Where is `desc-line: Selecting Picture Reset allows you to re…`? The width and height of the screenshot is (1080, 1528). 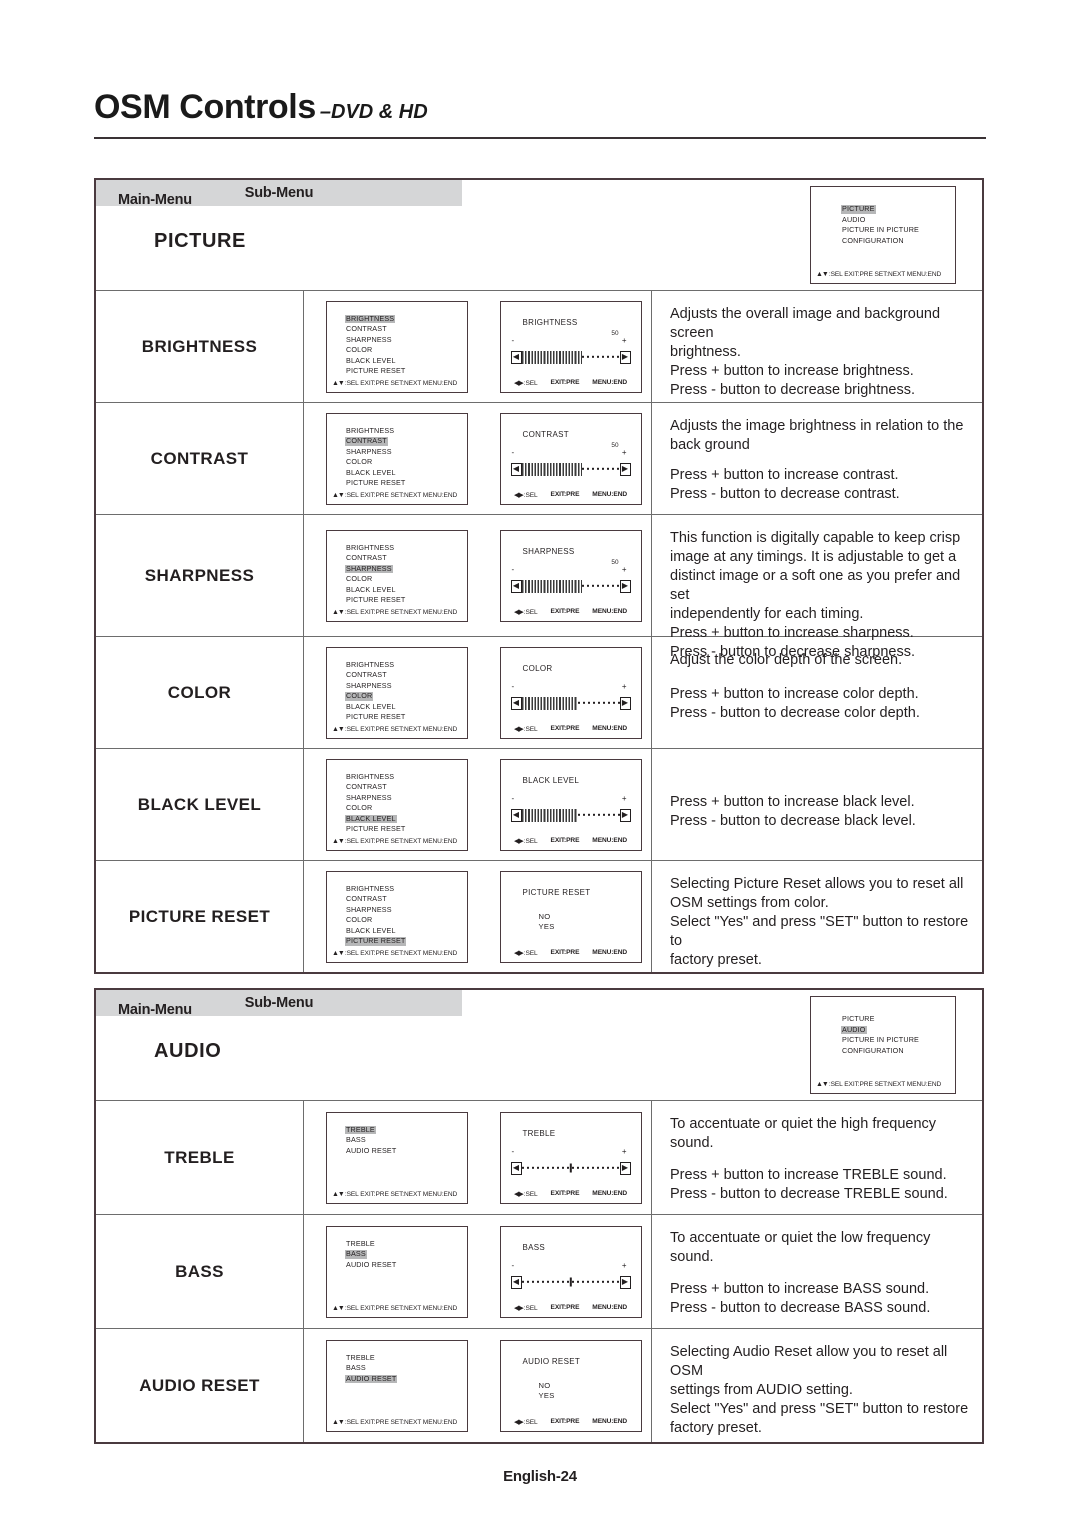
desc-line: Selecting Picture Reset allows you to re… is located at coordinates (817, 884).